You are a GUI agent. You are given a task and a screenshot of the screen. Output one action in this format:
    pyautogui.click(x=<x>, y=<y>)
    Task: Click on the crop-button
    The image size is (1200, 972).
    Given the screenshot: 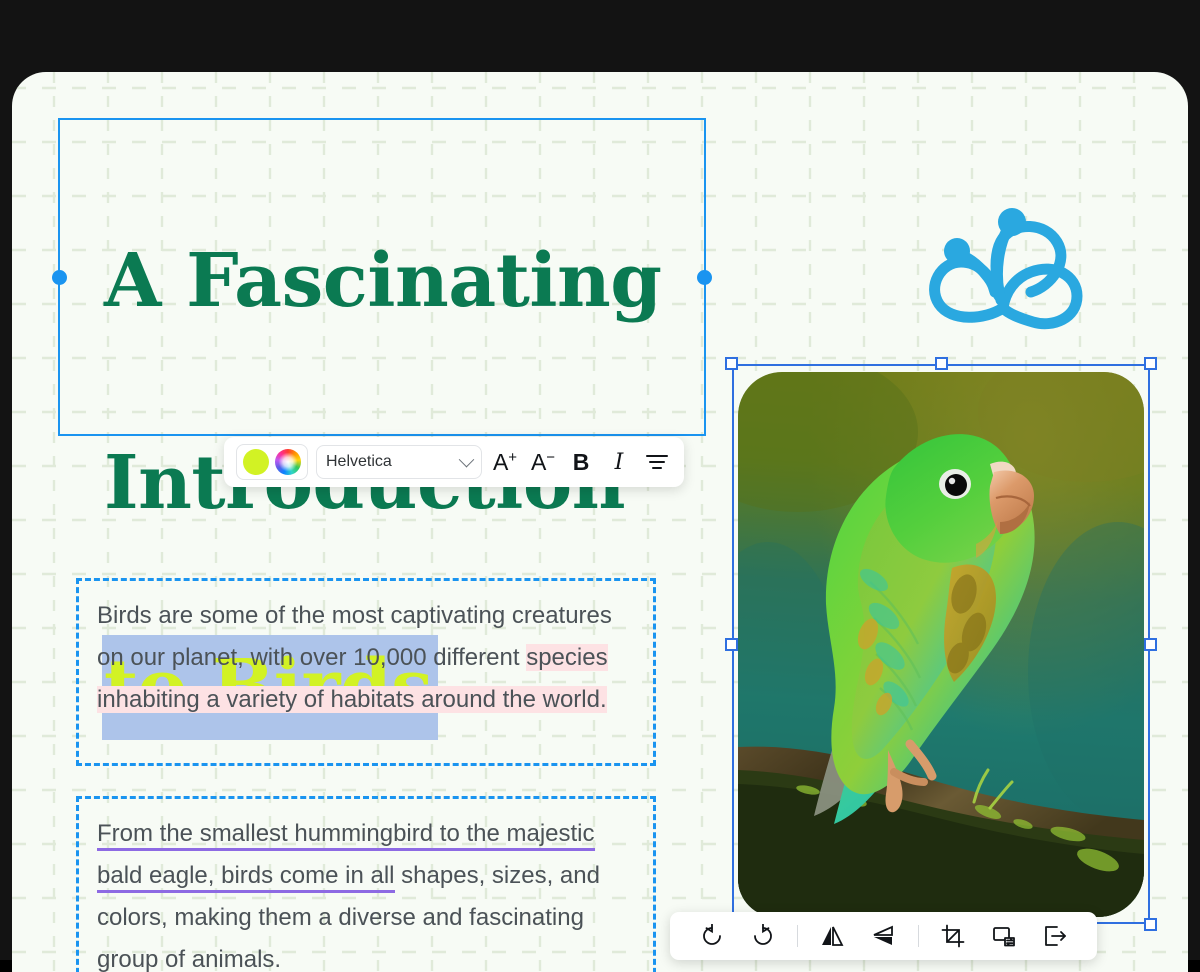 What is the action you would take?
    pyautogui.click(x=953, y=936)
    